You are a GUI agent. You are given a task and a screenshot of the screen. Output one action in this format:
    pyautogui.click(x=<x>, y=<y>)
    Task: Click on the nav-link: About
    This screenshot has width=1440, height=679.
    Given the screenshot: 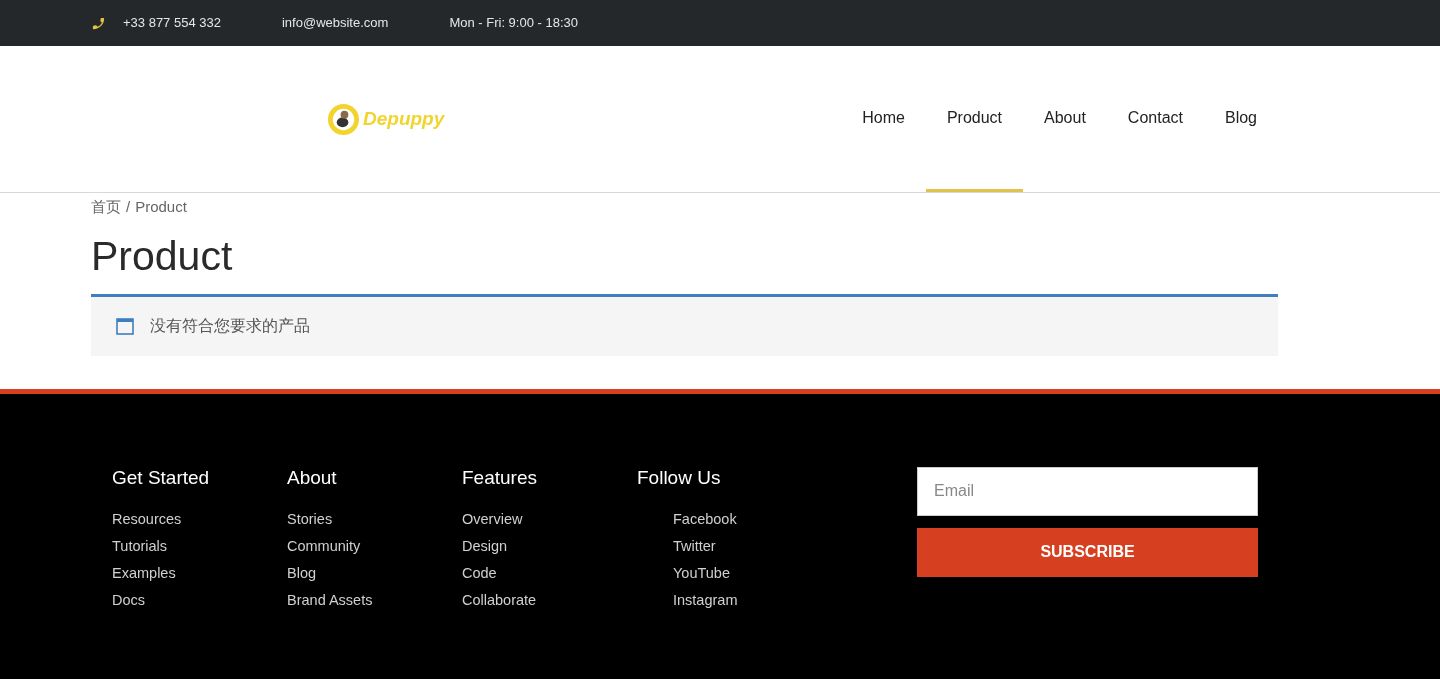 What is the action you would take?
    pyautogui.click(x=1065, y=119)
    